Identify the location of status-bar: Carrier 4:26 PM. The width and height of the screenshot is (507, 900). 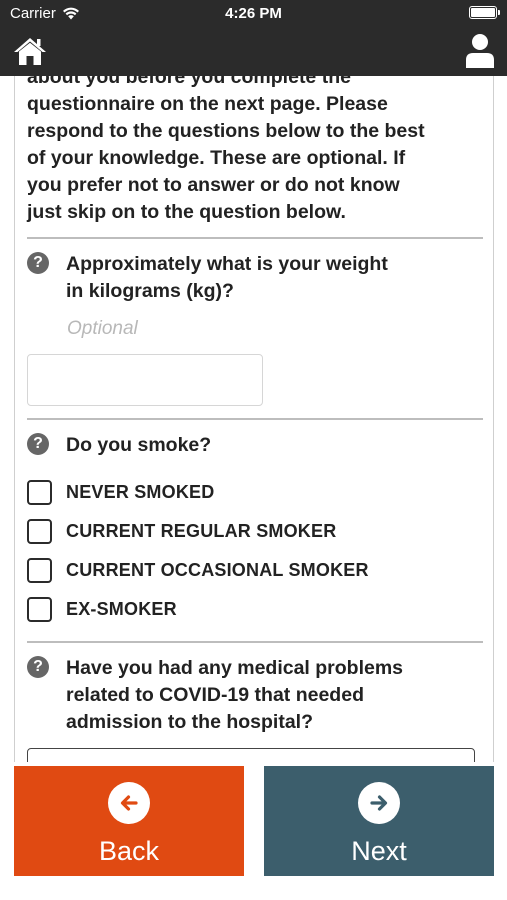
(253, 13).